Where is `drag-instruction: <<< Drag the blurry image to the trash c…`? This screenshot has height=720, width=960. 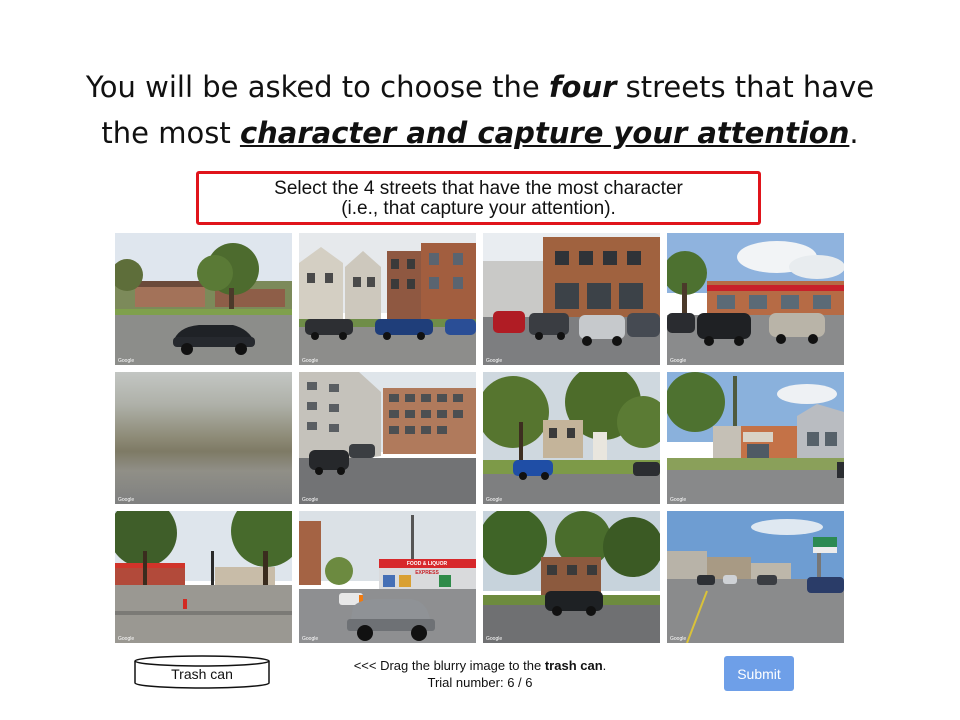
drag-instruction: <<< Drag the blurry image to the trash c… is located at coordinates (480, 665).